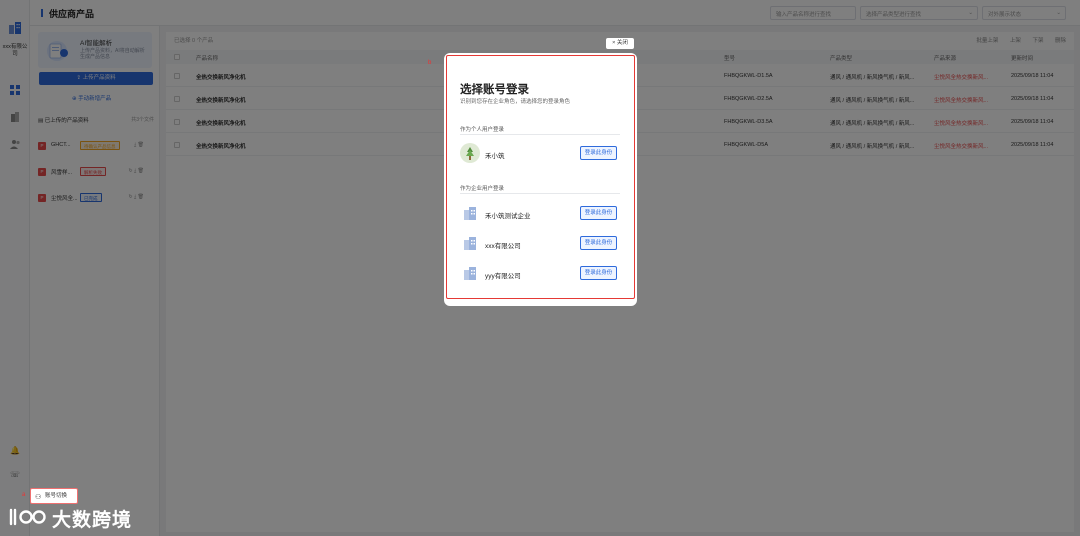 The height and width of the screenshot is (536, 1080). What do you see at coordinates (495, 156) in the screenshot?
I see `account-name: 禾小筑` at bounding box center [495, 156].